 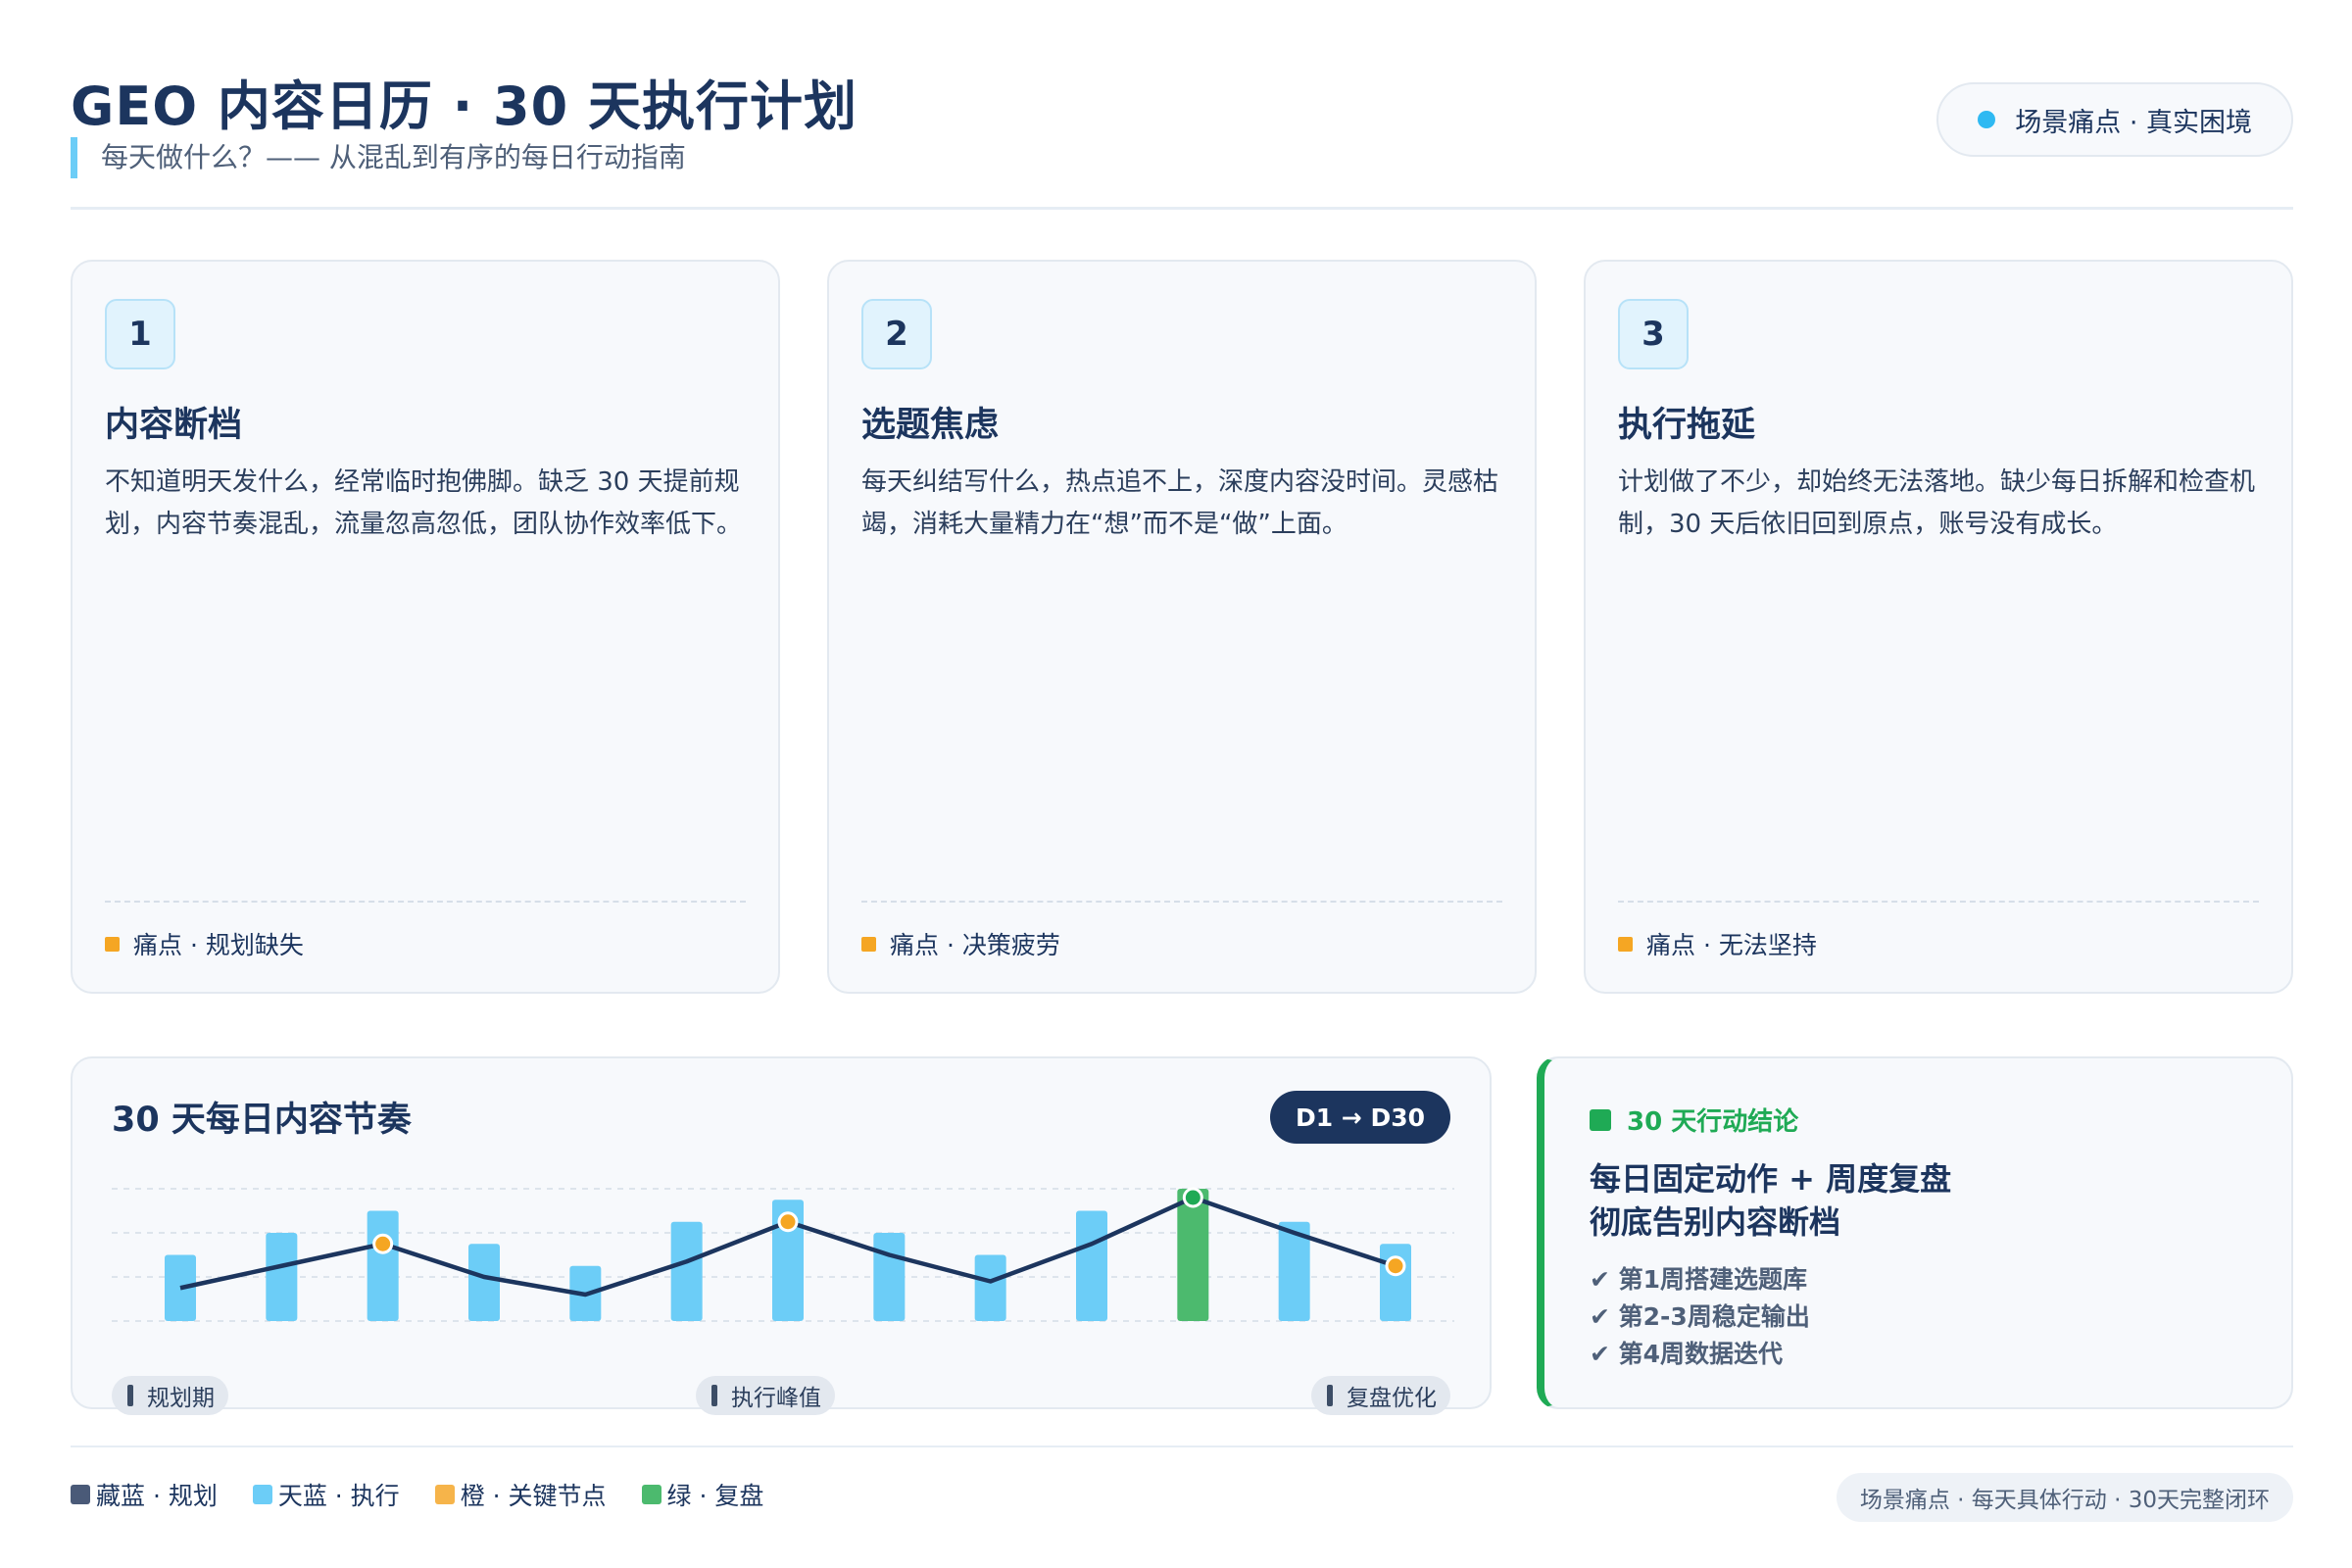 What do you see at coordinates (1687, 1354) in the screenshot?
I see `conclusion-item: ✔ 第4周数据迭代` at bounding box center [1687, 1354].